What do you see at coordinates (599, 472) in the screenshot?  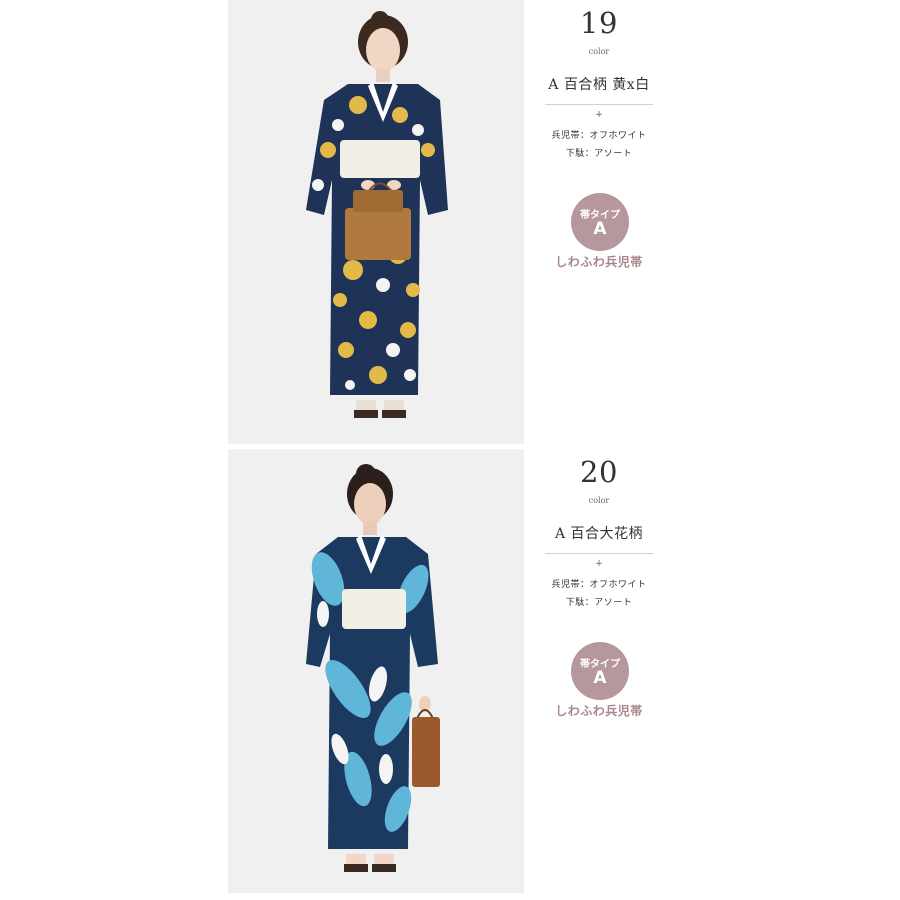 I see `color-number: 20` at bounding box center [599, 472].